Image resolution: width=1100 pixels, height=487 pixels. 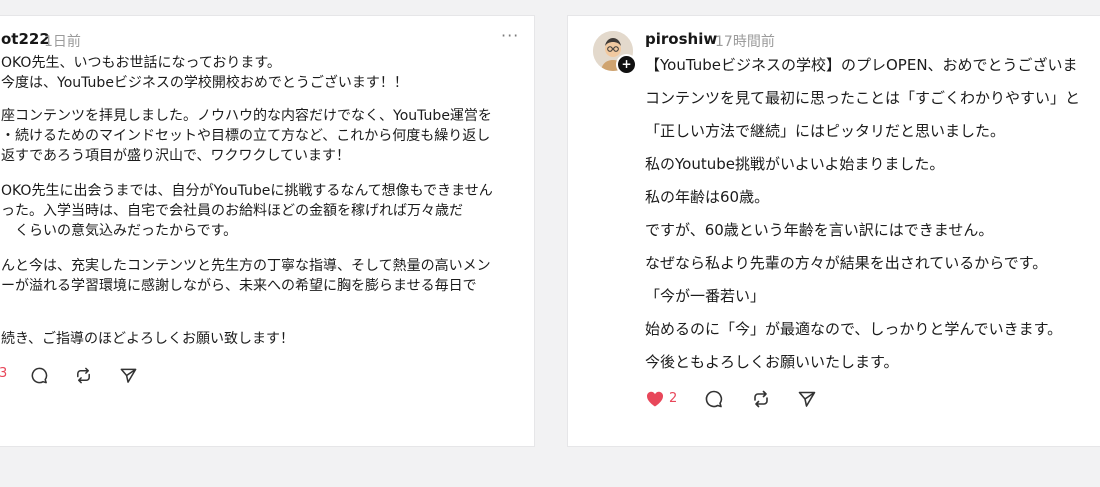 What do you see at coordinates (626, 64) in the screenshot?
I see `follow-plus-icon: +` at bounding box center [626, 64].